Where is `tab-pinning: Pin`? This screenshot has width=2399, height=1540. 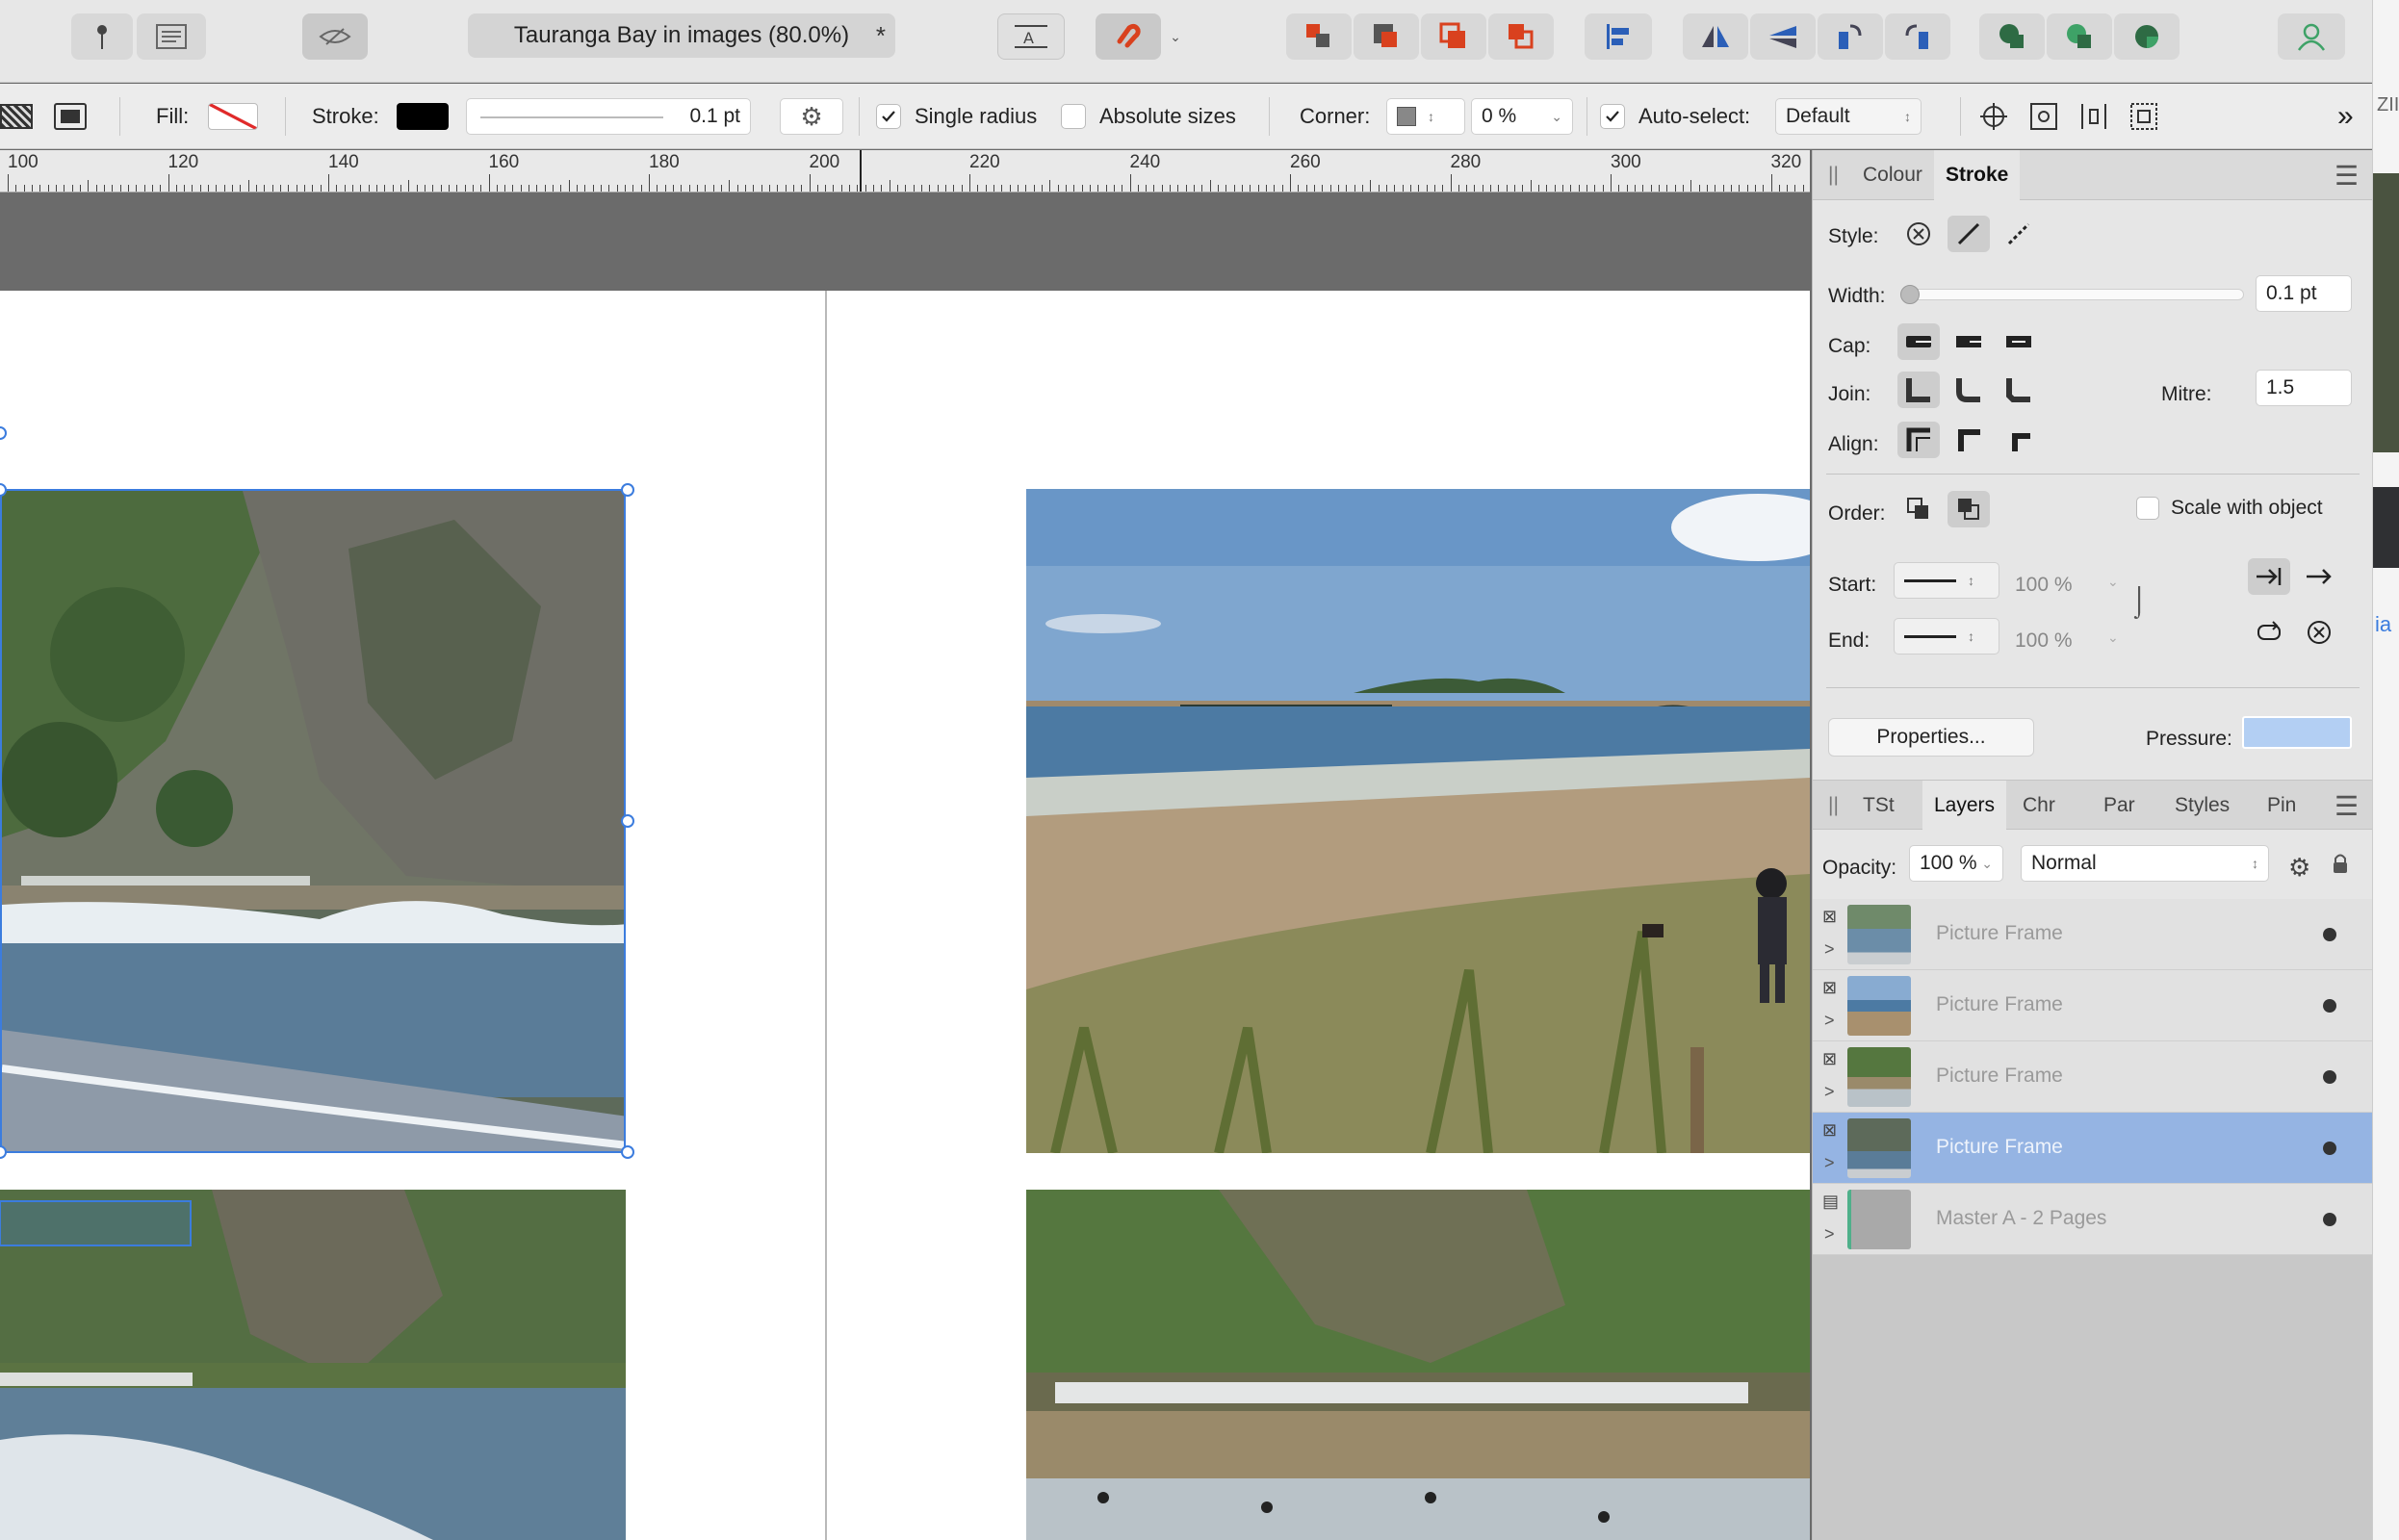 tab-pinning: Pin is located at coordinates (2282, 806).